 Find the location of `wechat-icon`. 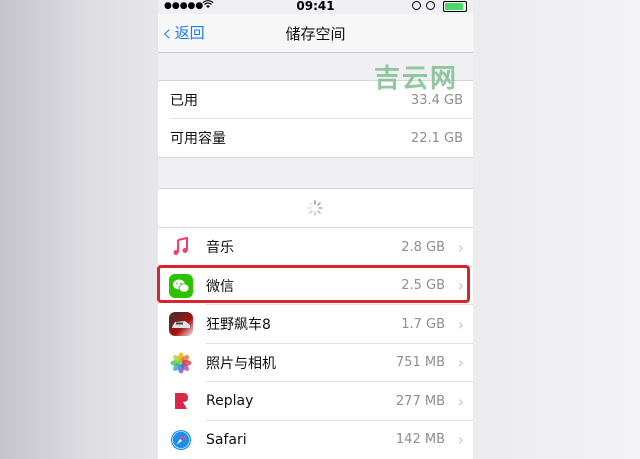

wechat-icon is located at coordinates (181, 285).